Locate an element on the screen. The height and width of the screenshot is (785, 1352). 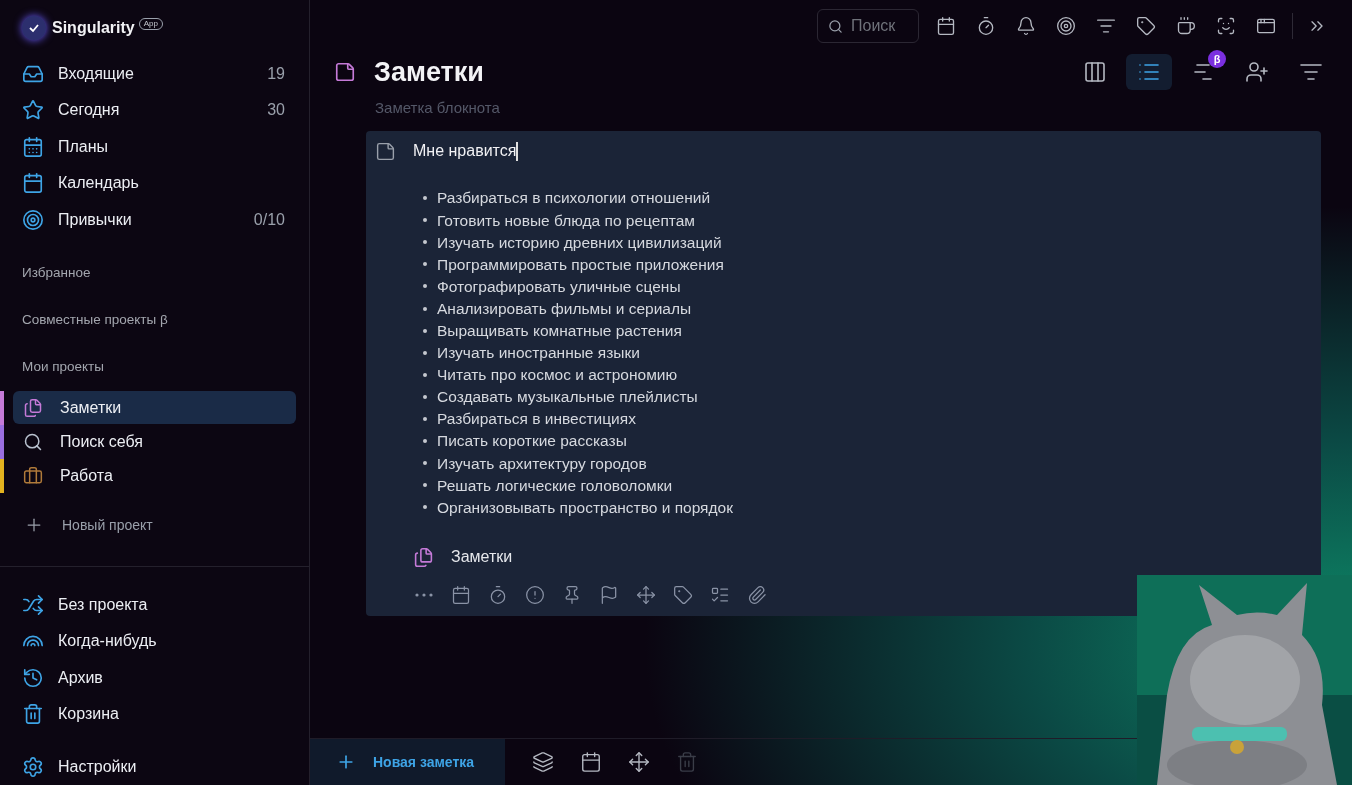
nav-item: Когда-нибудь is located at coordinates (154, 641).